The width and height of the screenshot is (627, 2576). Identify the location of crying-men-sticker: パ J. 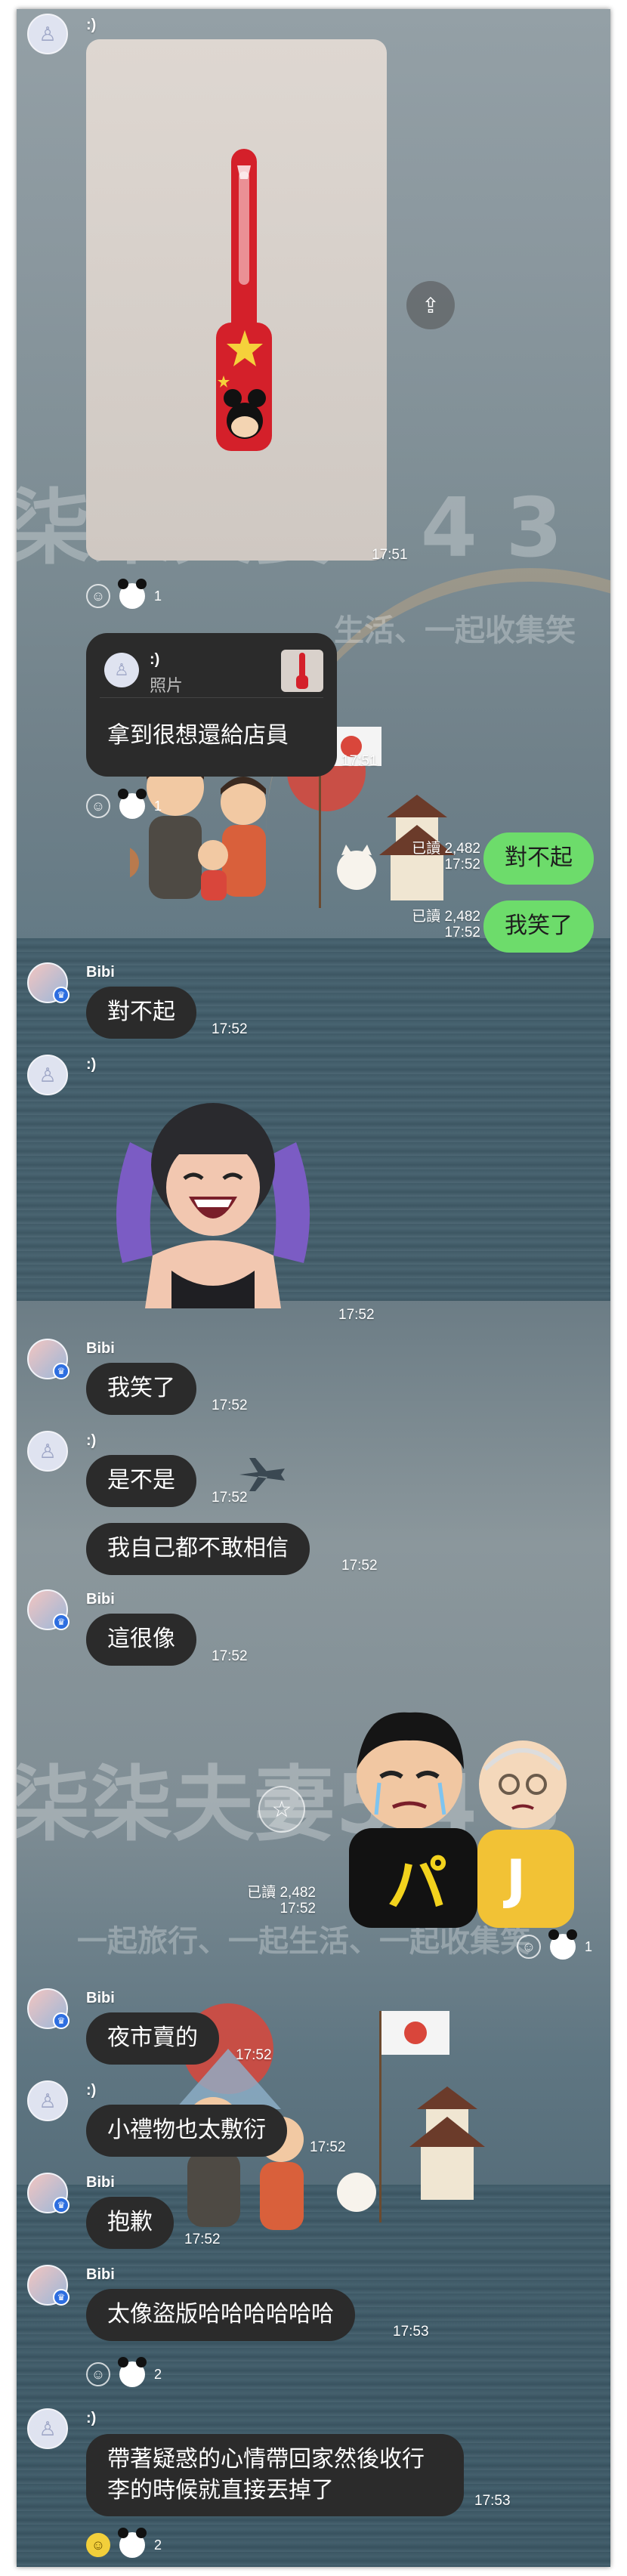
(463, 1807).